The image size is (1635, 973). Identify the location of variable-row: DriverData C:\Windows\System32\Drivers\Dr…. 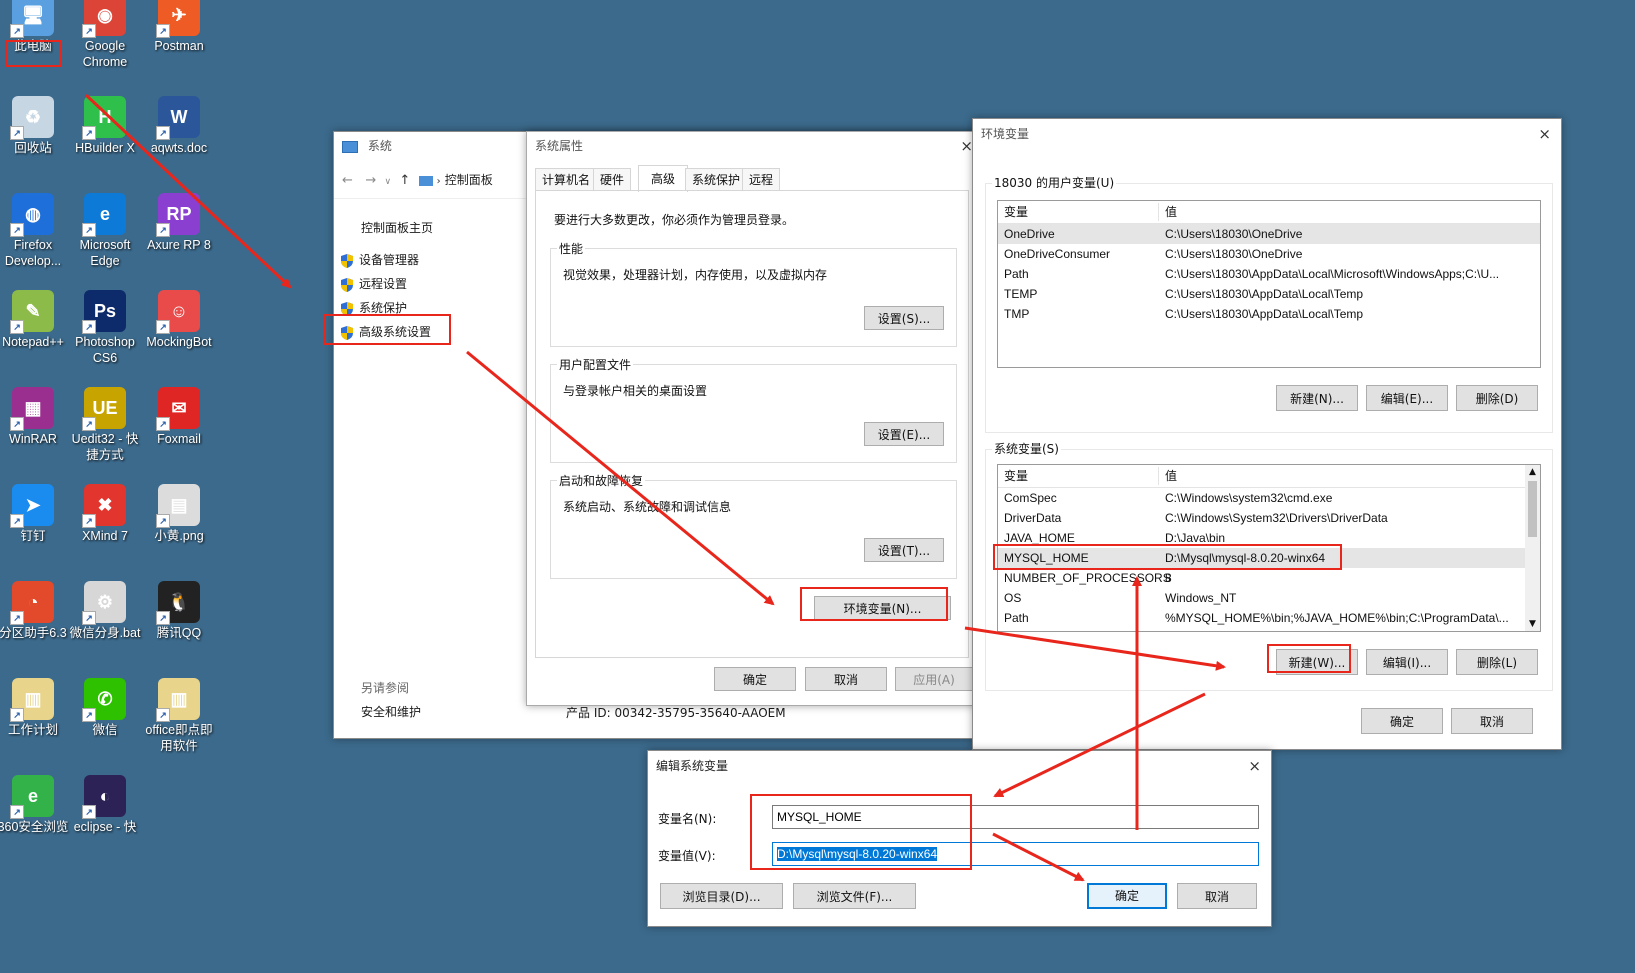
(1269, 518).